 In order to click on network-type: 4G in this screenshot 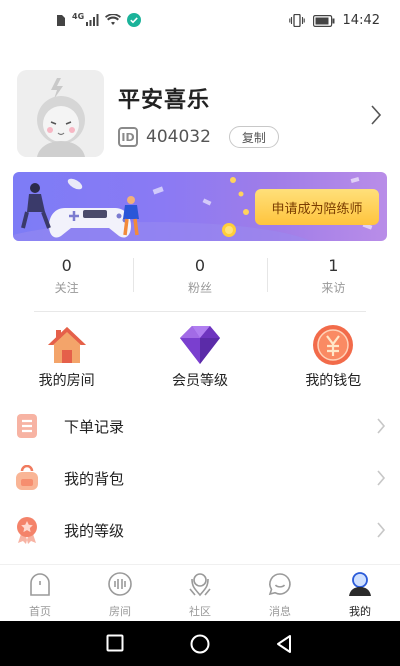, I will do `click(78, 16)`.